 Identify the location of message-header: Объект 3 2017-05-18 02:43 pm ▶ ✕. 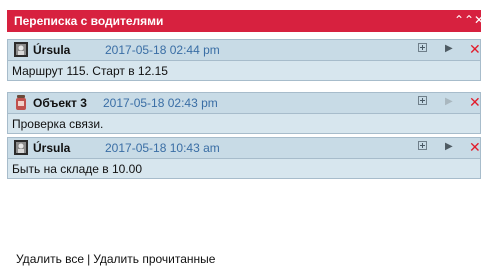
(244, 102).